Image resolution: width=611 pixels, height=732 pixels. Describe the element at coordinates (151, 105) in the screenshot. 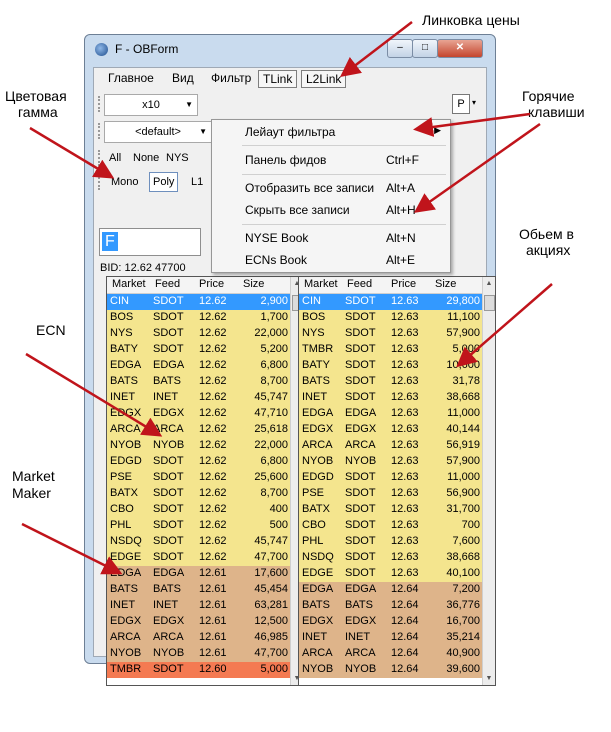

I see `multiplier-combo: x10 ▼` at that location.